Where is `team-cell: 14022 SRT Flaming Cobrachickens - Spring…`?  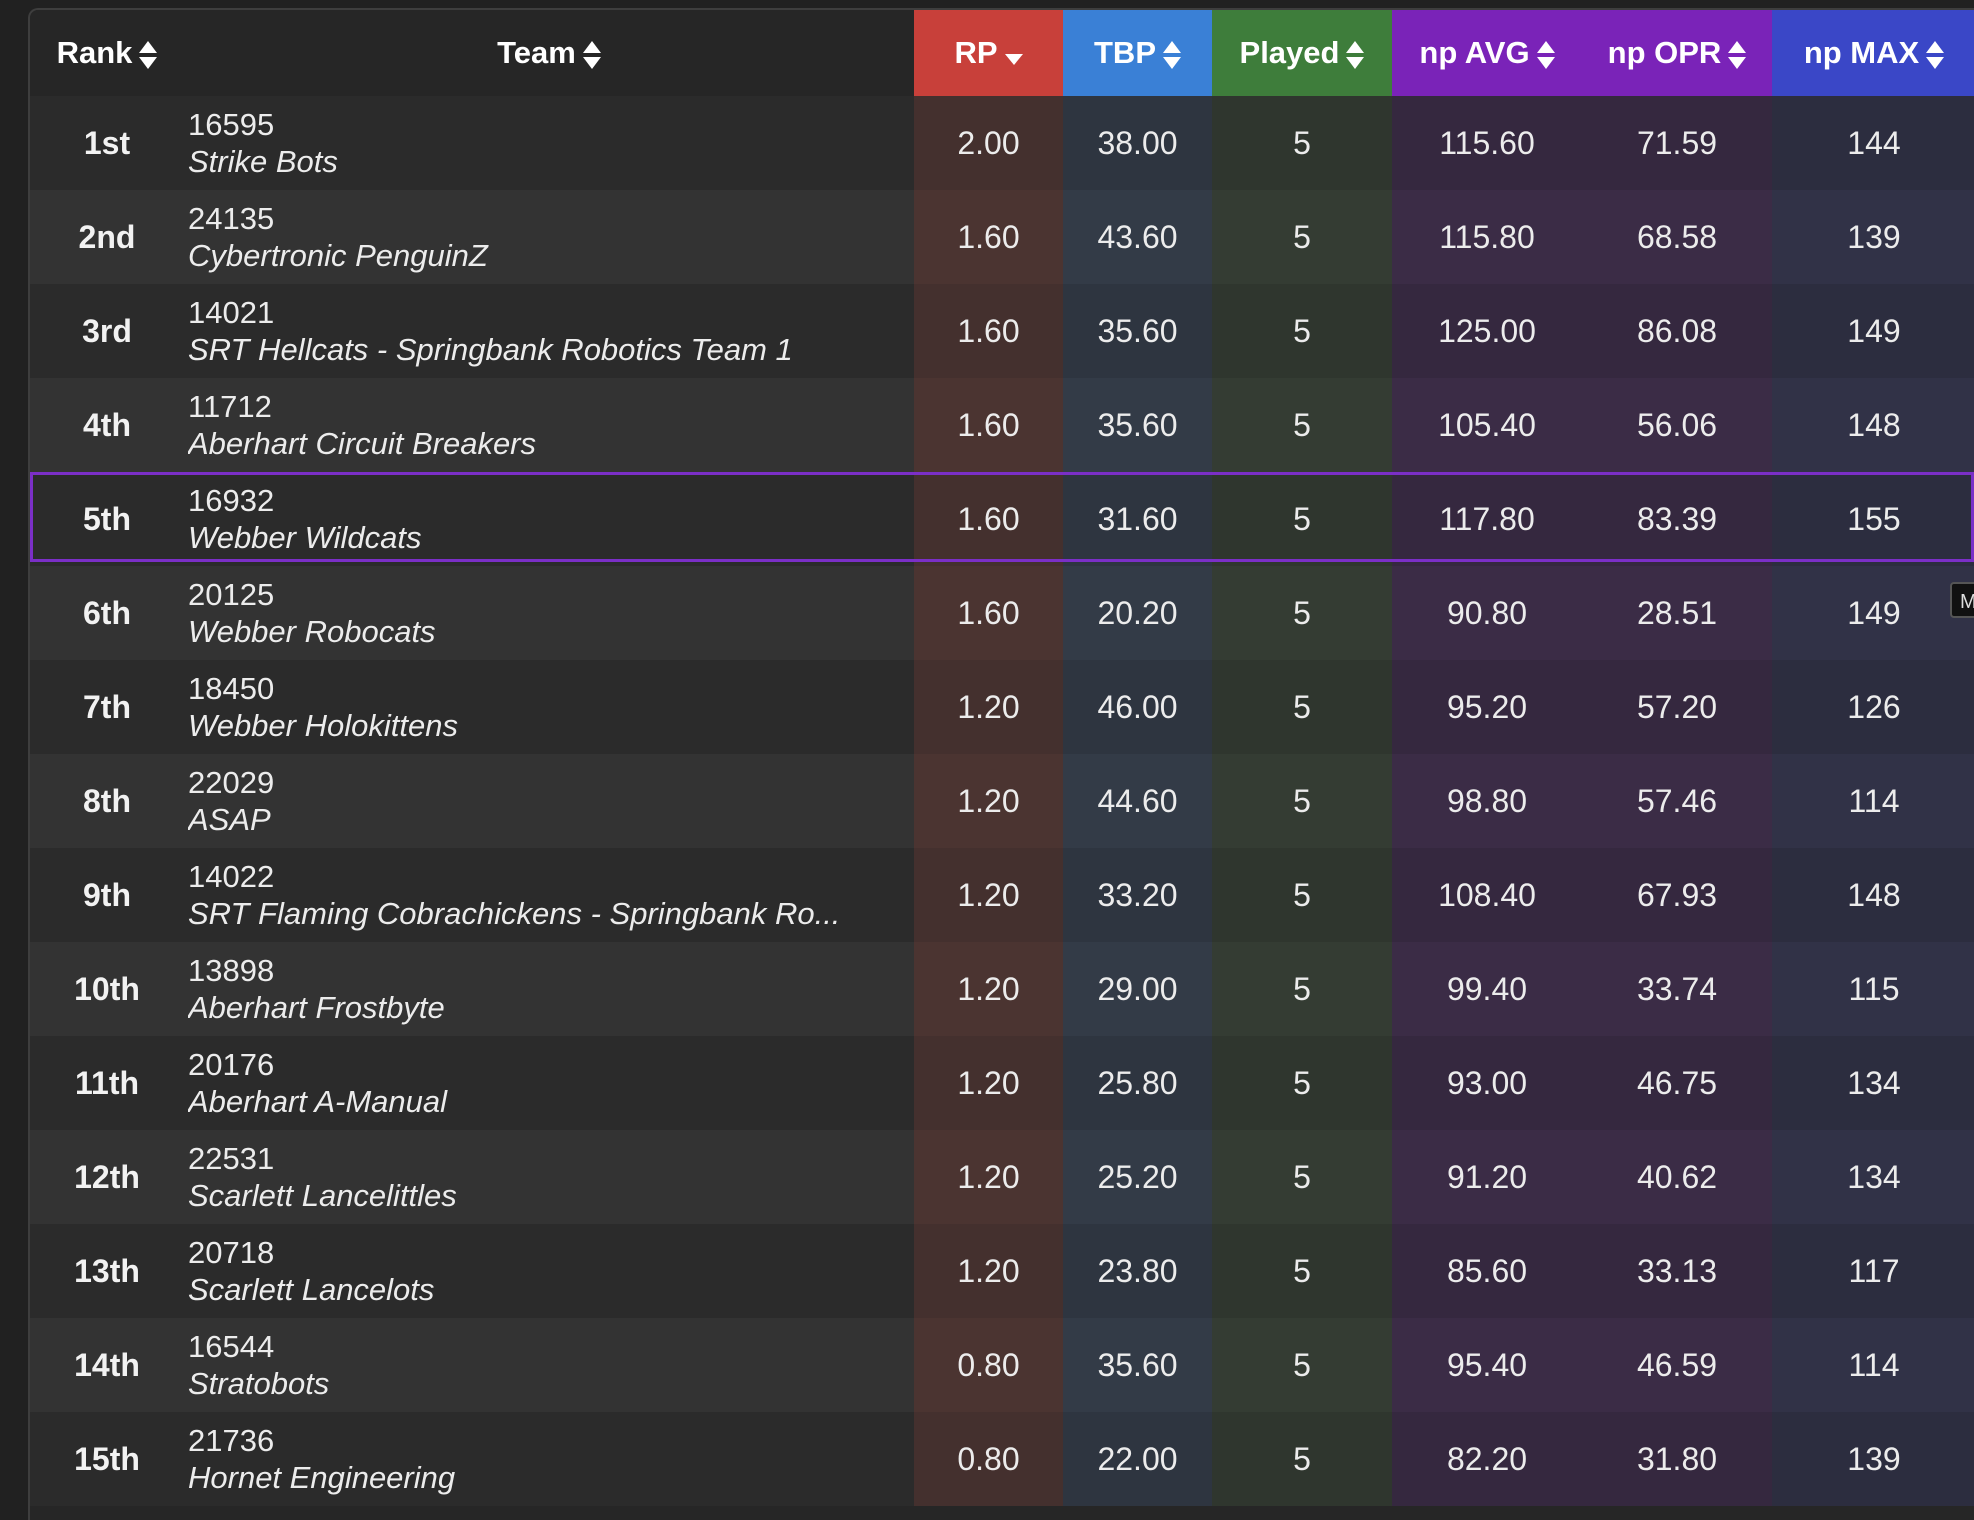
team-cell: 14022 SRT Flaming Cobrachickens - Spring… is located at coordinates (549, 895).